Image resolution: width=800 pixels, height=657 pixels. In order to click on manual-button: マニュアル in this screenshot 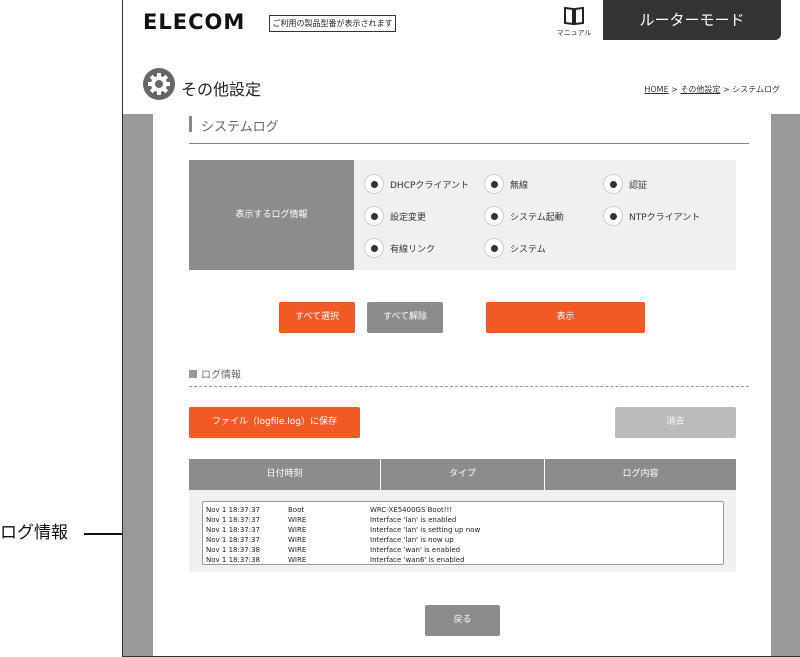, I will do `click(574, 22)`.